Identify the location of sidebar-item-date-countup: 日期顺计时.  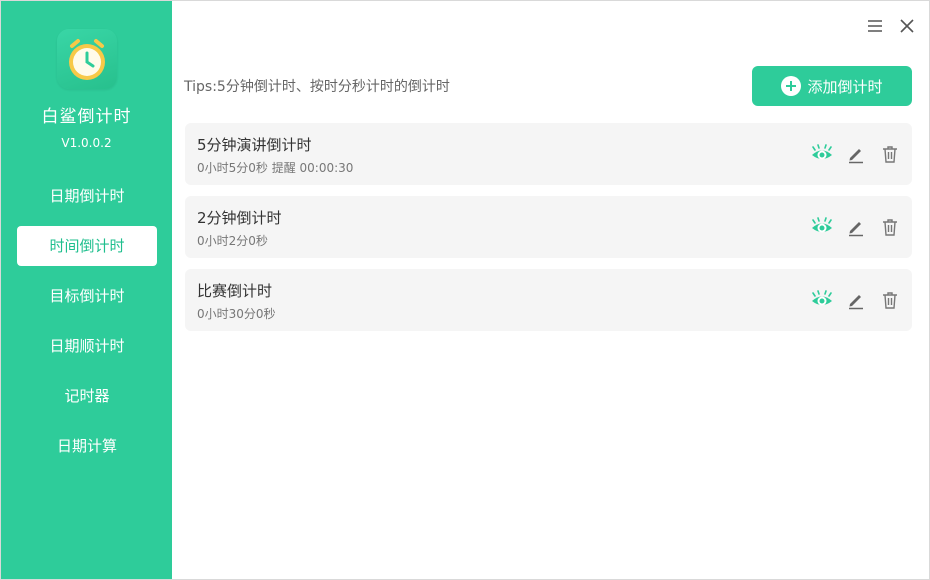
(87, 346).